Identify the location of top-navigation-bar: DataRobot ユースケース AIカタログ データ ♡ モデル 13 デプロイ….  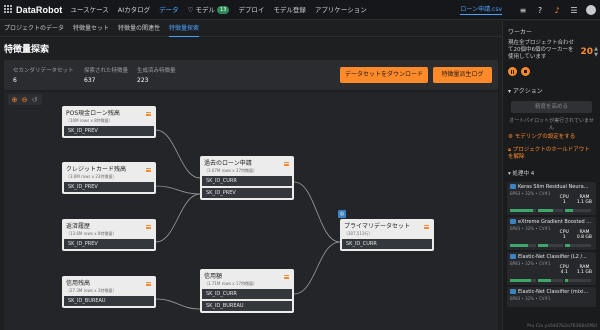
(300, 10).